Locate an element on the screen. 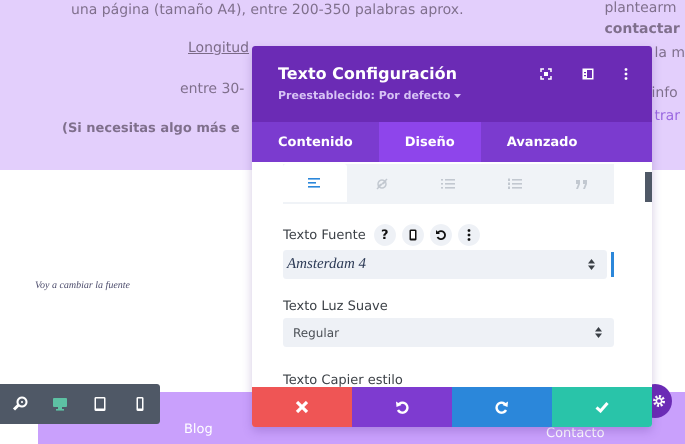 The height and width of the screenshot is (444, 685). desktop-icon is located at coordinates (60, 404).